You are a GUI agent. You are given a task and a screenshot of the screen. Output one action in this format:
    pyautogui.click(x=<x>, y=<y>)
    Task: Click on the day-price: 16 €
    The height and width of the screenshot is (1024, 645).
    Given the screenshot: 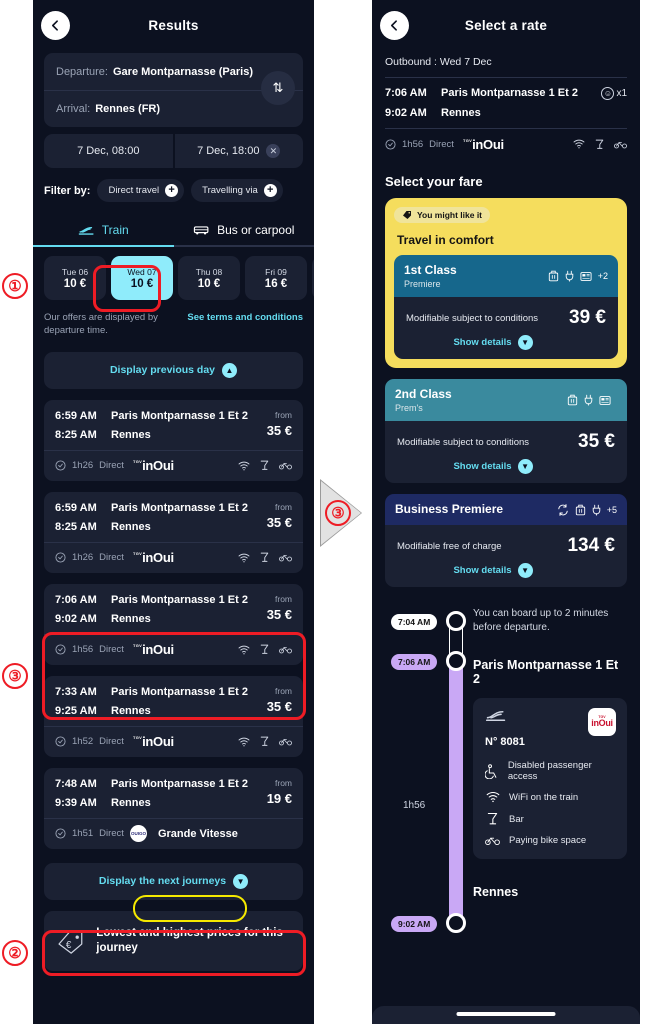 What is the action you would take?
    pyautogui.click(x=276, y=283)
    